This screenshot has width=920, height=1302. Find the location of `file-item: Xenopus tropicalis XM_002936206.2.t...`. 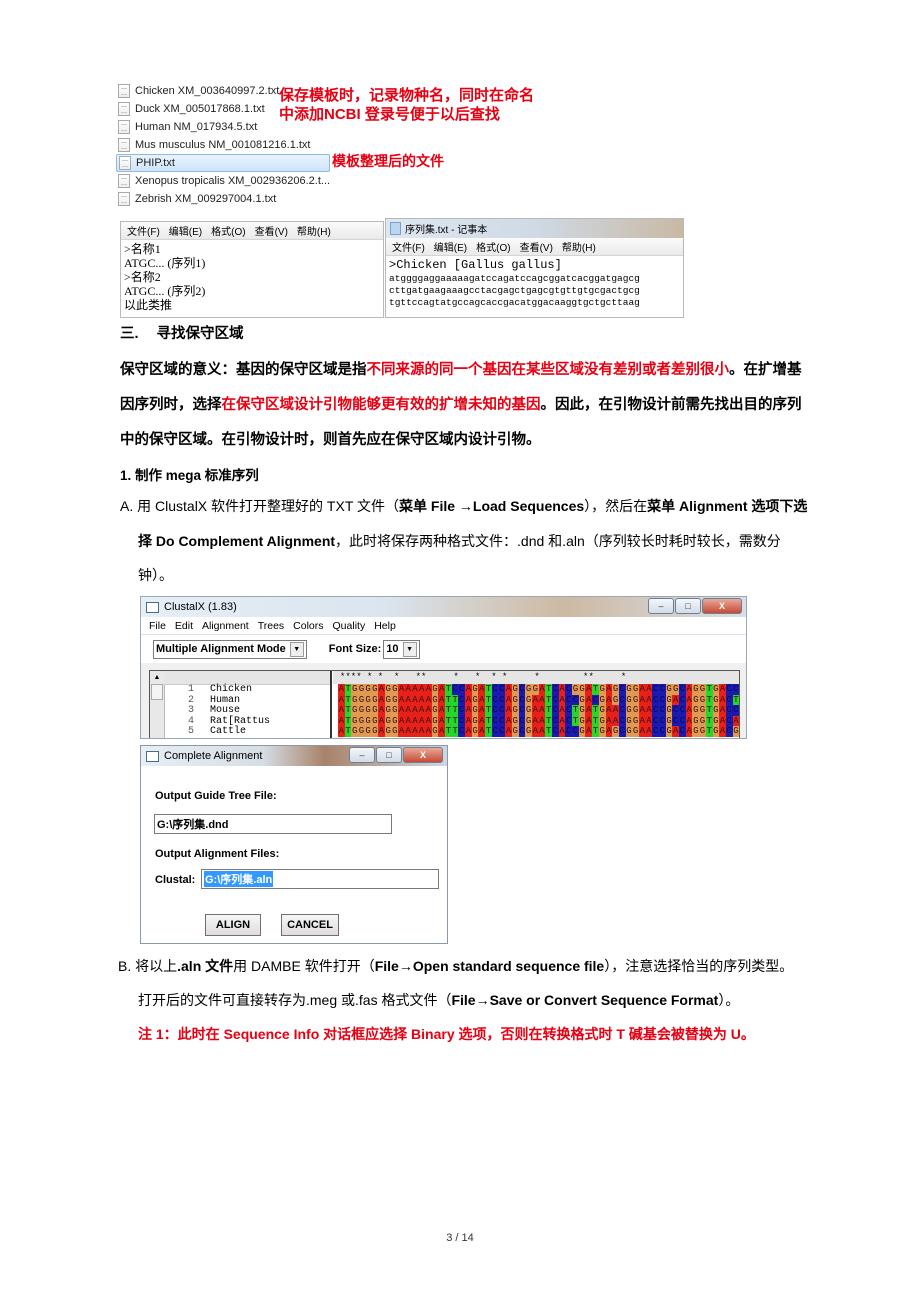

file-item: Xenopus tropicalis XM_002936206.2.t... is located at coordinates (231, 181).